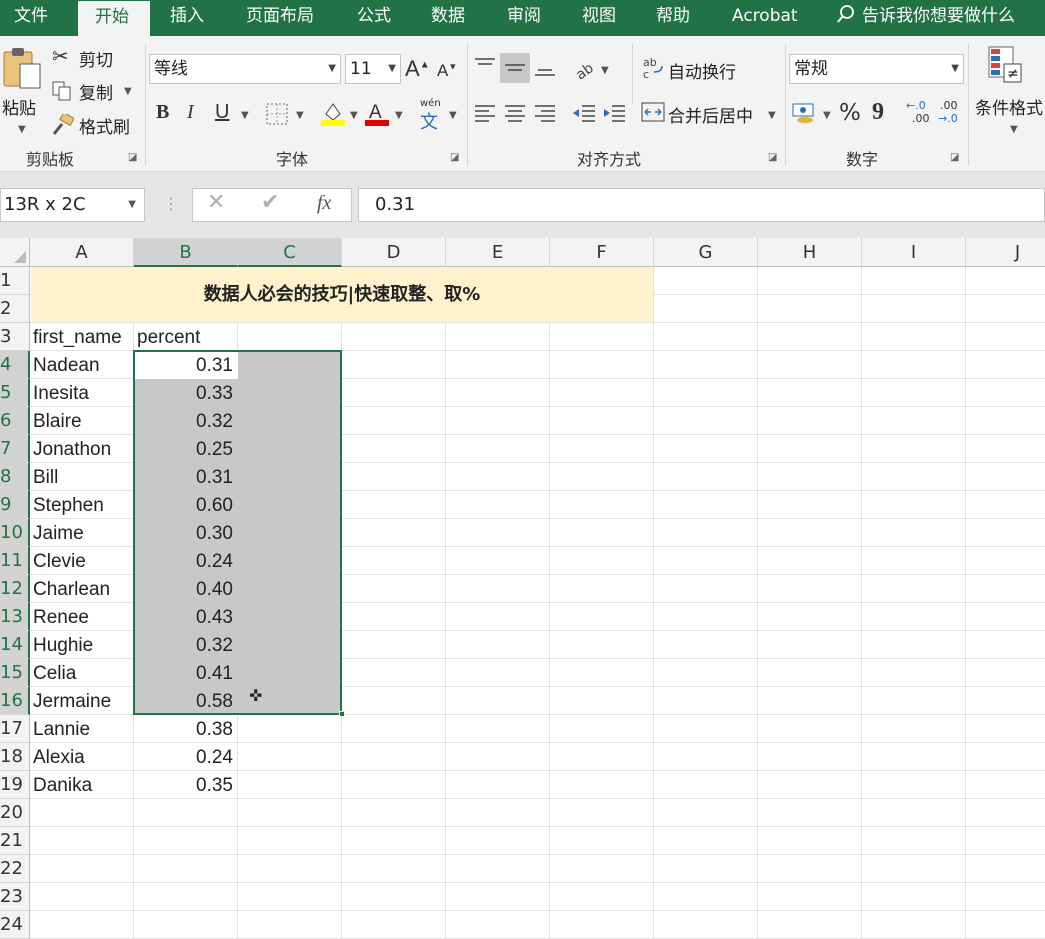  Describe the element at coordinates (15, 673) in the screenshot. I see `row-header-15: 15` at that location.